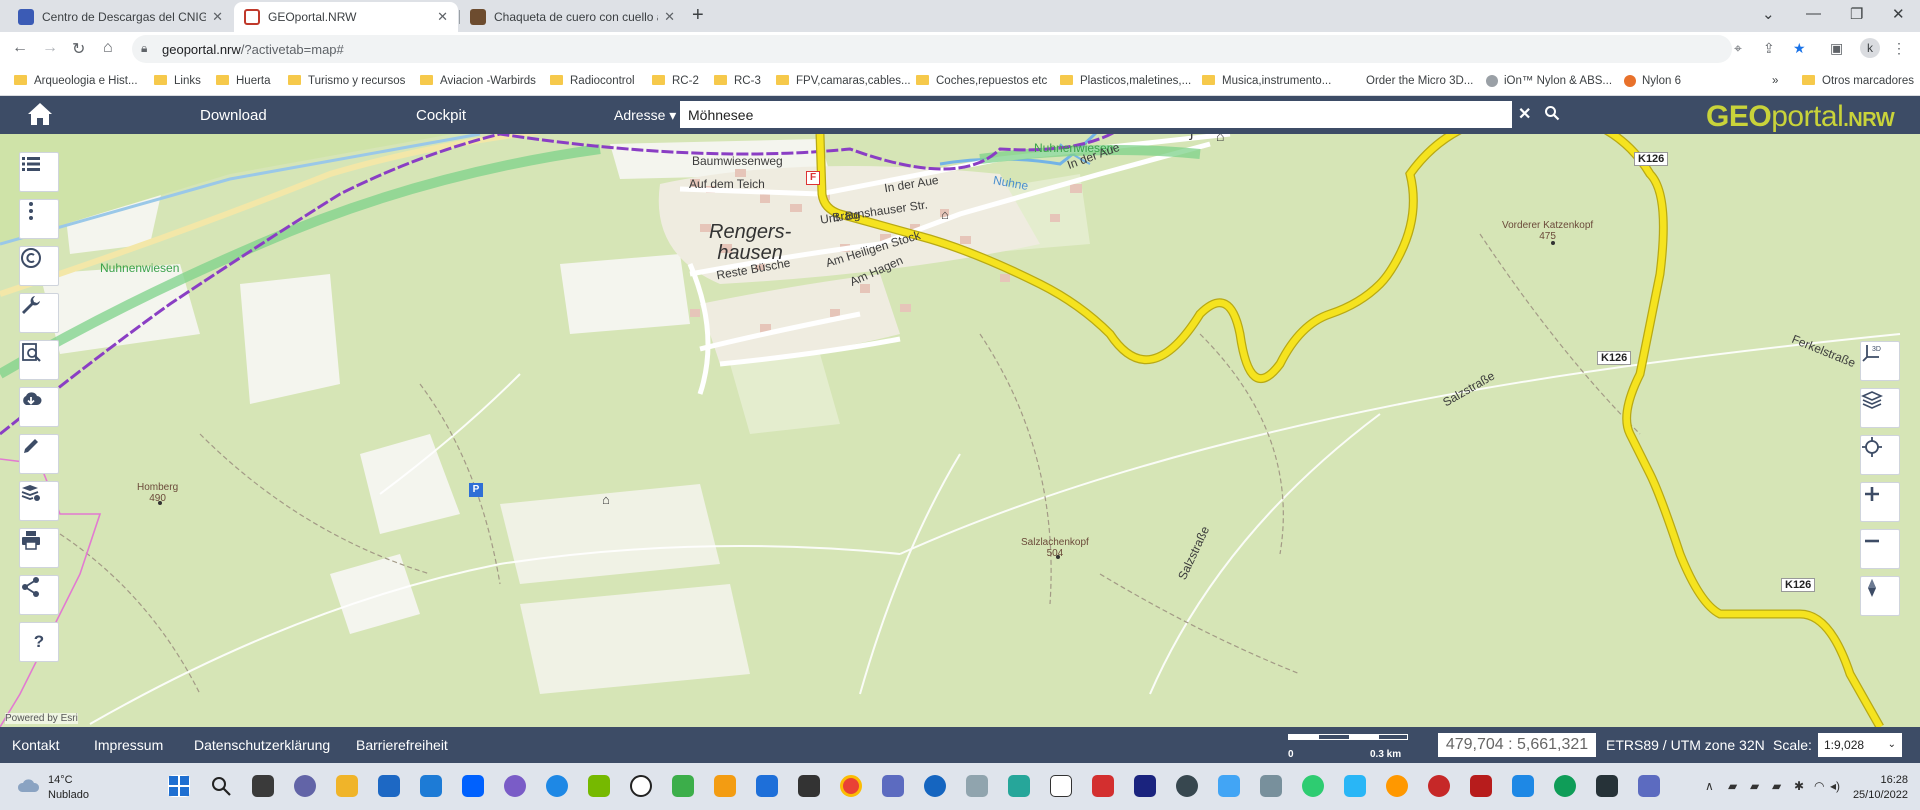 This screenshot has height=810, width=1920. What do you see at coordinates (1835, 786) in the screenshot?
I see `volume-icon: ◂)` at bounding box center [1835, 786].